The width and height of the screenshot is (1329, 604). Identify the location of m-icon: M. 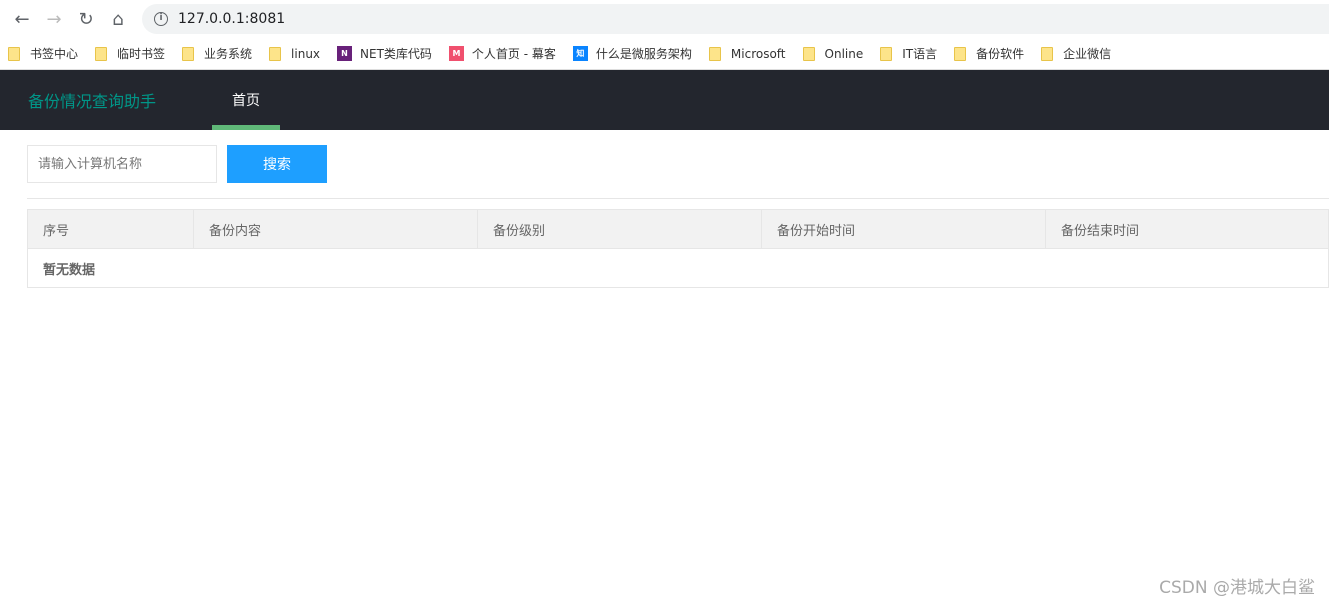
(456, 53).